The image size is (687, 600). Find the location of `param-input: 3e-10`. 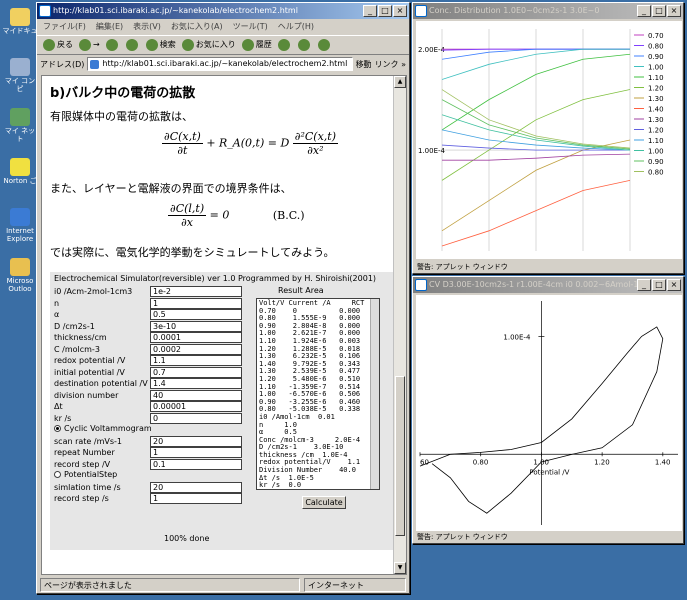

param-input: 3e-10 is located at coordinates (196, 326).